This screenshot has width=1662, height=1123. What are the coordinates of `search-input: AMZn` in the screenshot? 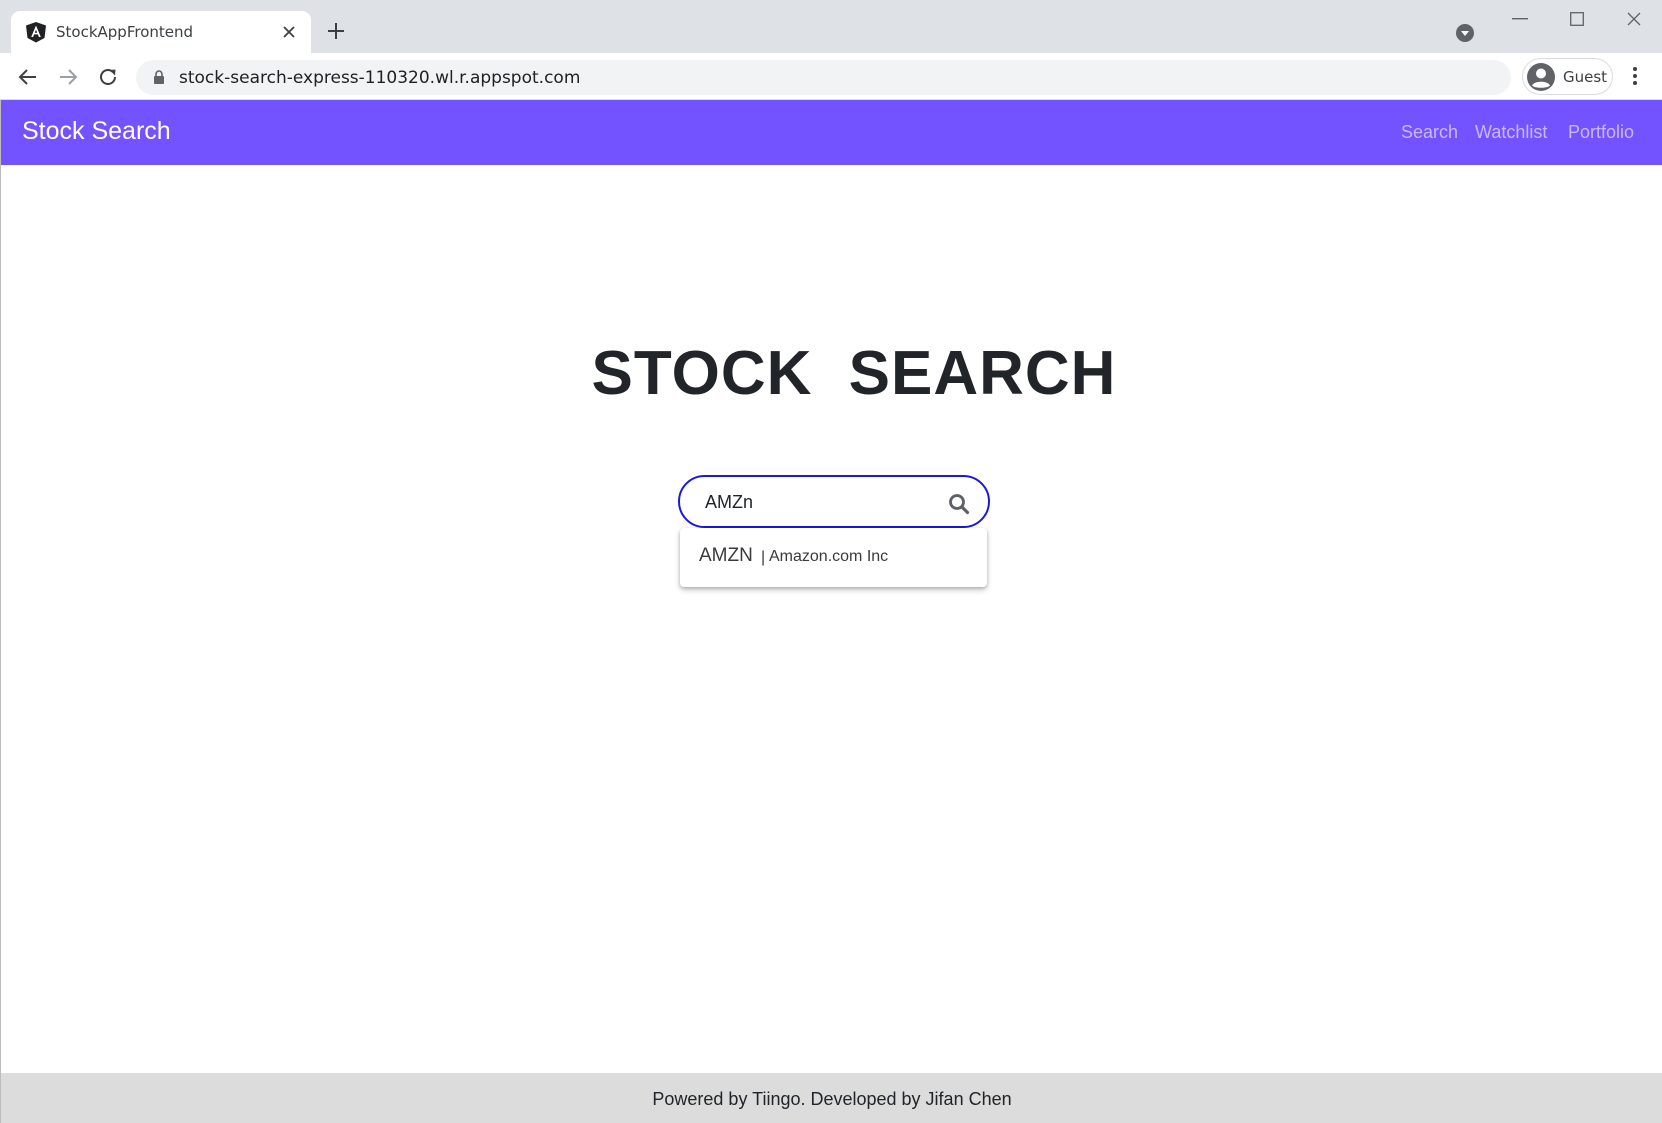 It's located at (834, 501).